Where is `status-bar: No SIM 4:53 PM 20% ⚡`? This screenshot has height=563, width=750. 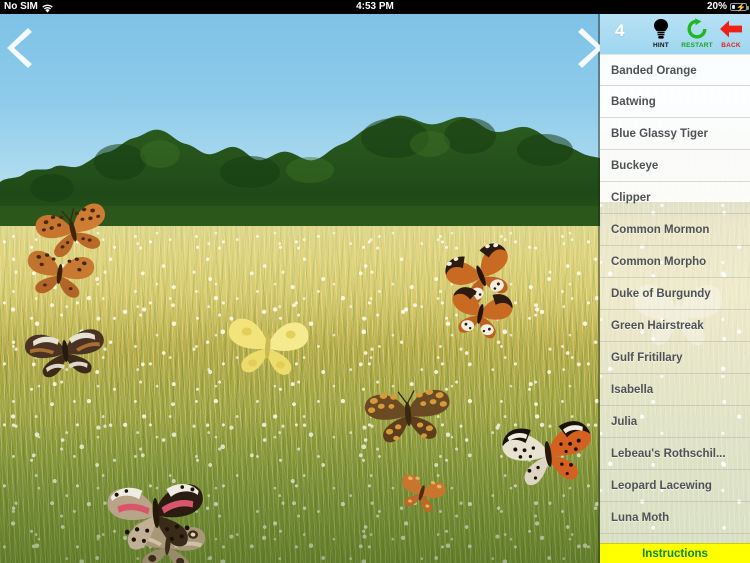 status-bar: No SIM 4:53 PM 20% ⚡ is located at coordinates (375, 7).